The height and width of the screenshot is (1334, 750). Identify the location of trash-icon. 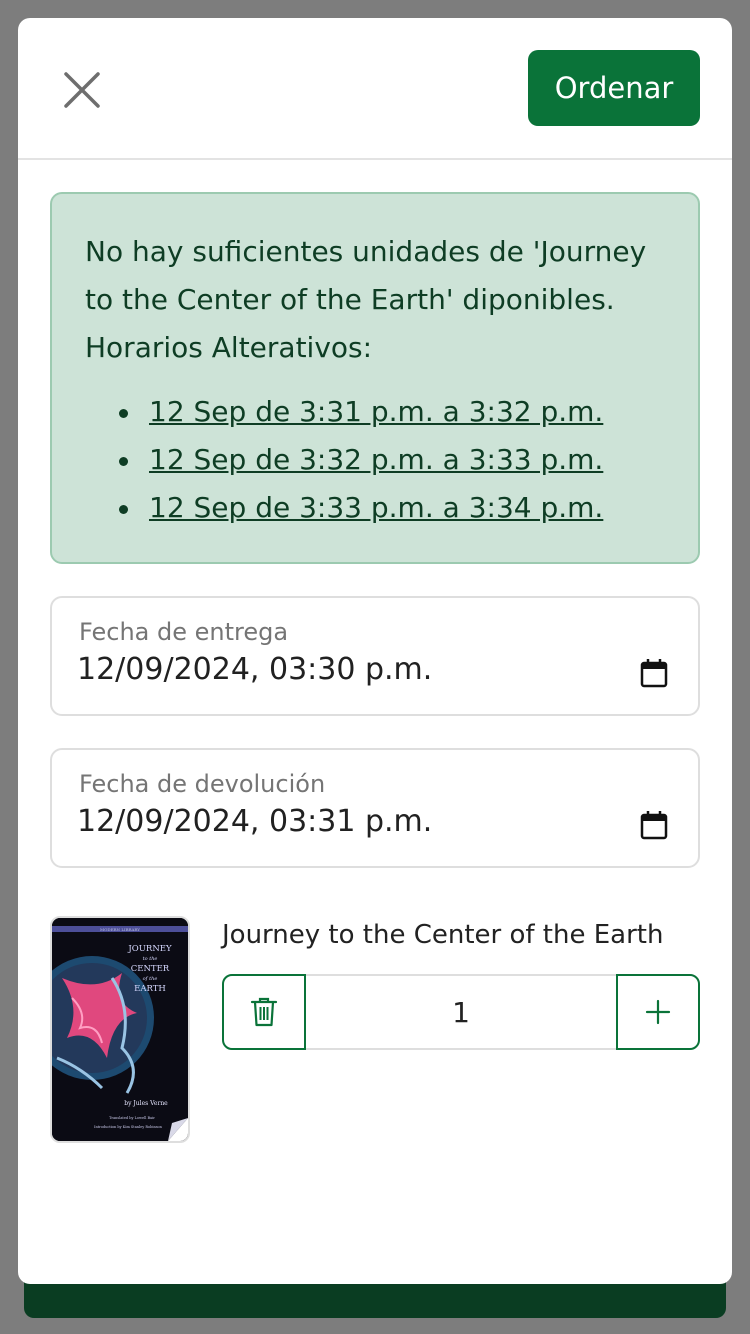
(264, 1012).